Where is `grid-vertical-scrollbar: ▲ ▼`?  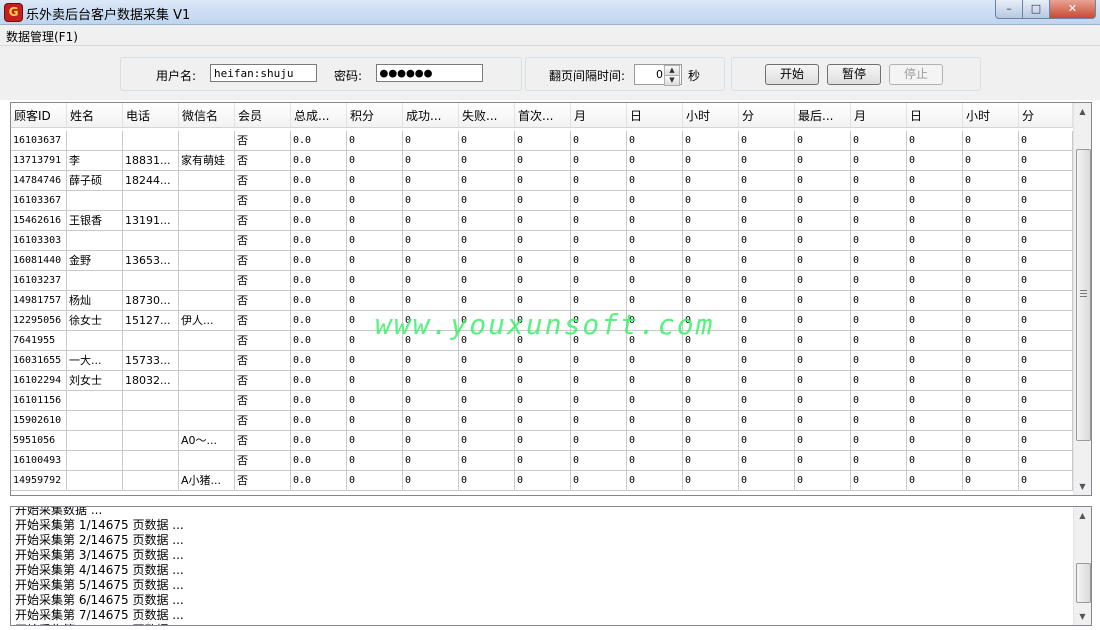 grid-vertical-scrollbar: ▲ ▼ is located at coordinates (1082, 299).